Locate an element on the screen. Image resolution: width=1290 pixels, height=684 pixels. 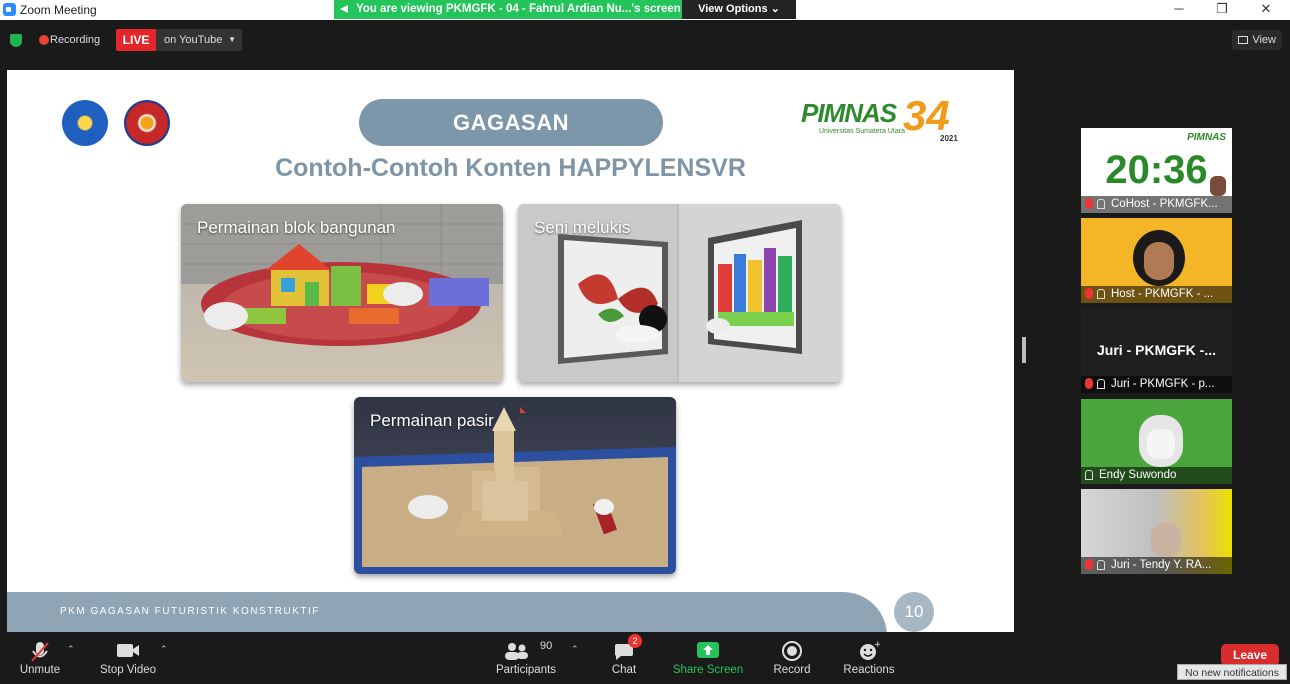
participants-button: 90 Participants is located at coordinates (526, 658).